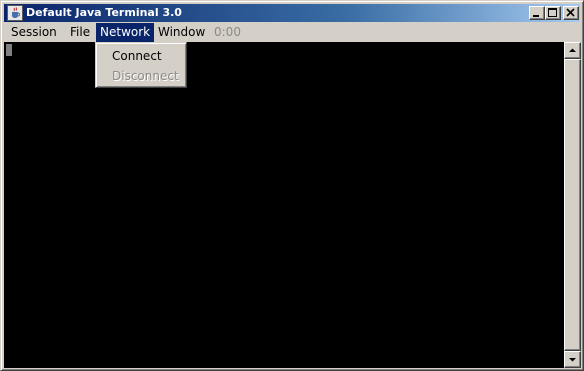  I want to click on text-cursor, so click(9, 50).